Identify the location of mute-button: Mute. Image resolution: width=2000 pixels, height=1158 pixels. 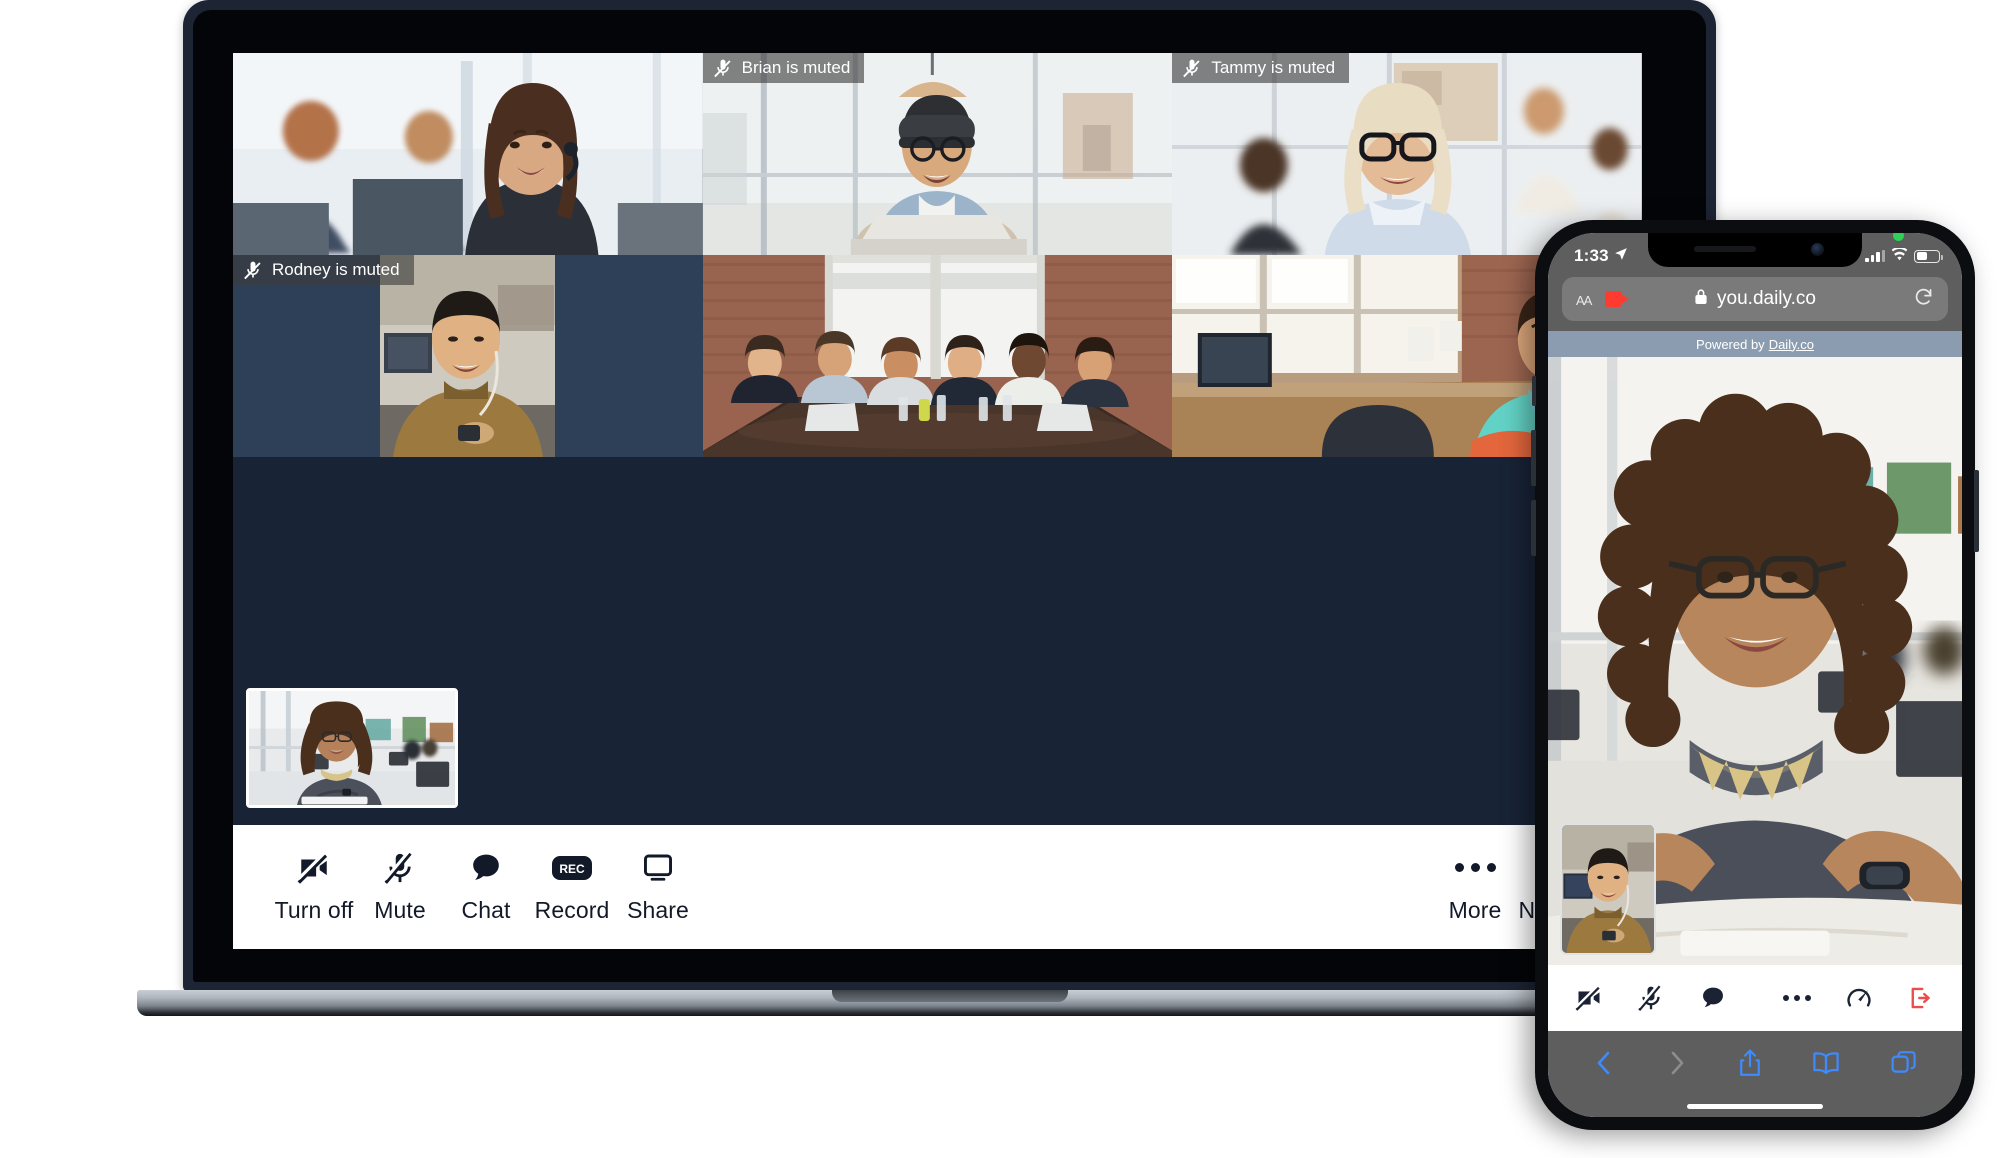
(400, 887).